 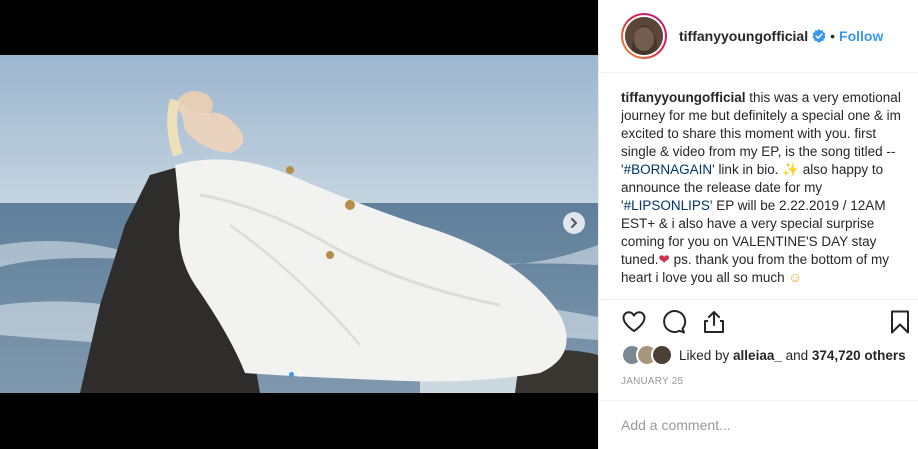 I want to click on carousel-next-button, so click(x=574, y=223).